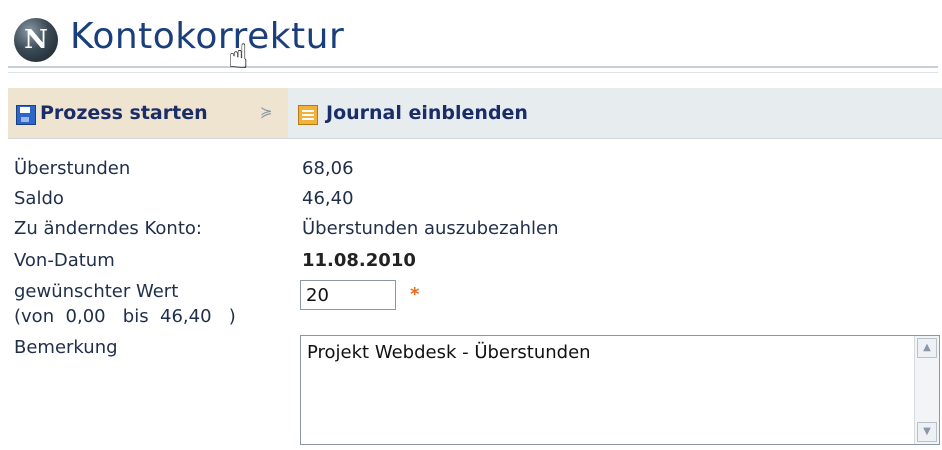 This screenshot has height=450, width=942. Describe the element at coordinates (308, 115) in the screenshot. I see `journal-icon` at that location.